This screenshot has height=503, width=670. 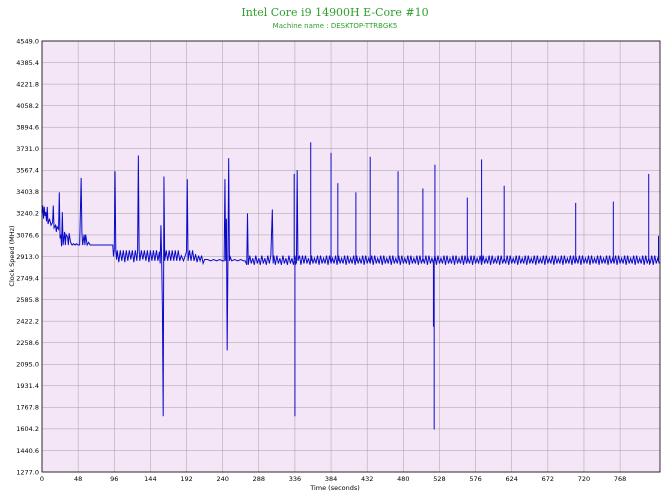 I want to click on y-tick-label: 2585.8, so click(x=27, y=300).